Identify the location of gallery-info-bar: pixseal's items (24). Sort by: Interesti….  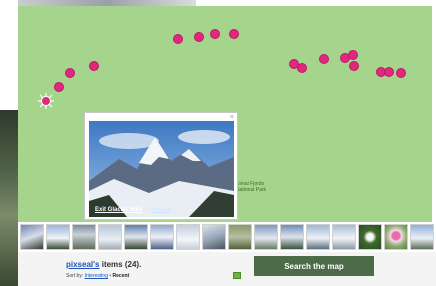
(227, 269).